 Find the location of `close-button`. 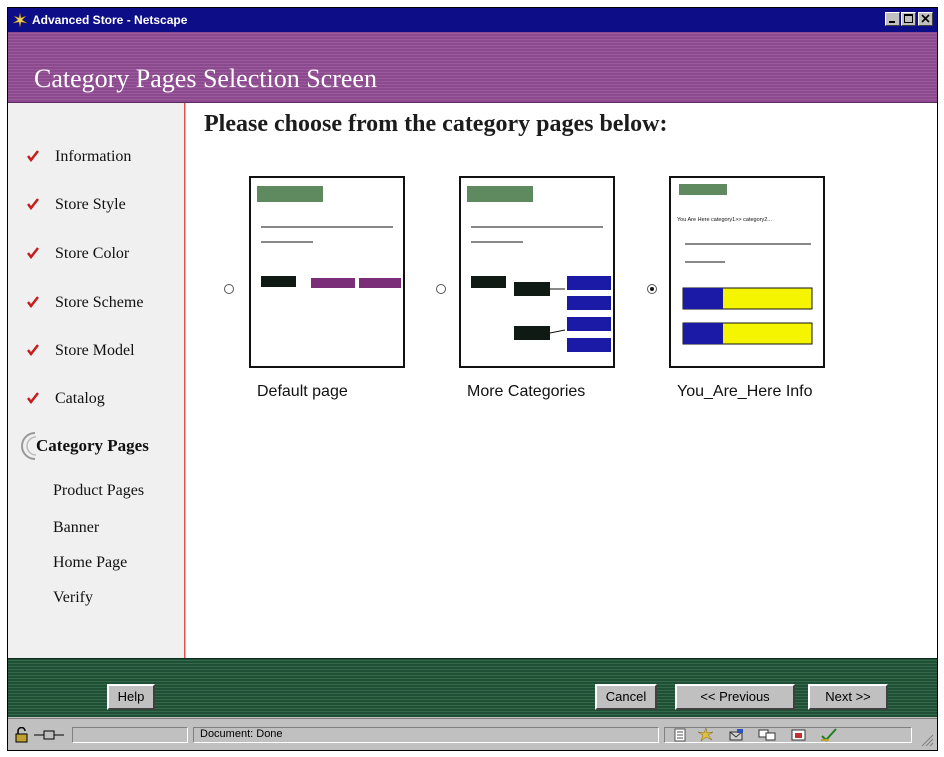

close-button is located at coordinates (925, 19).